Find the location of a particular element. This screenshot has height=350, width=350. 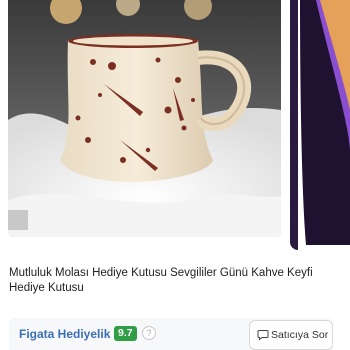

ask-seller-button: Satıcıya Sor is located at coordinates (291, 335).